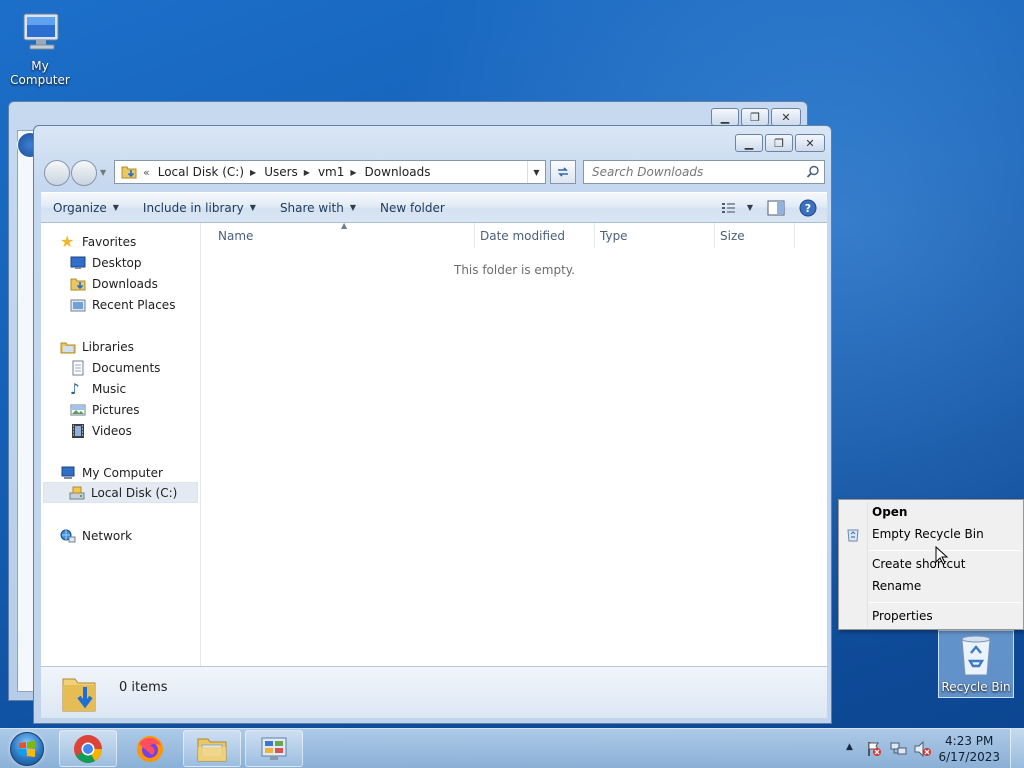 The height and width of the screenshot is (768, 1024). I want to click on breadcrumb-local-disk: Local Disk (C:), so click(201, 172).